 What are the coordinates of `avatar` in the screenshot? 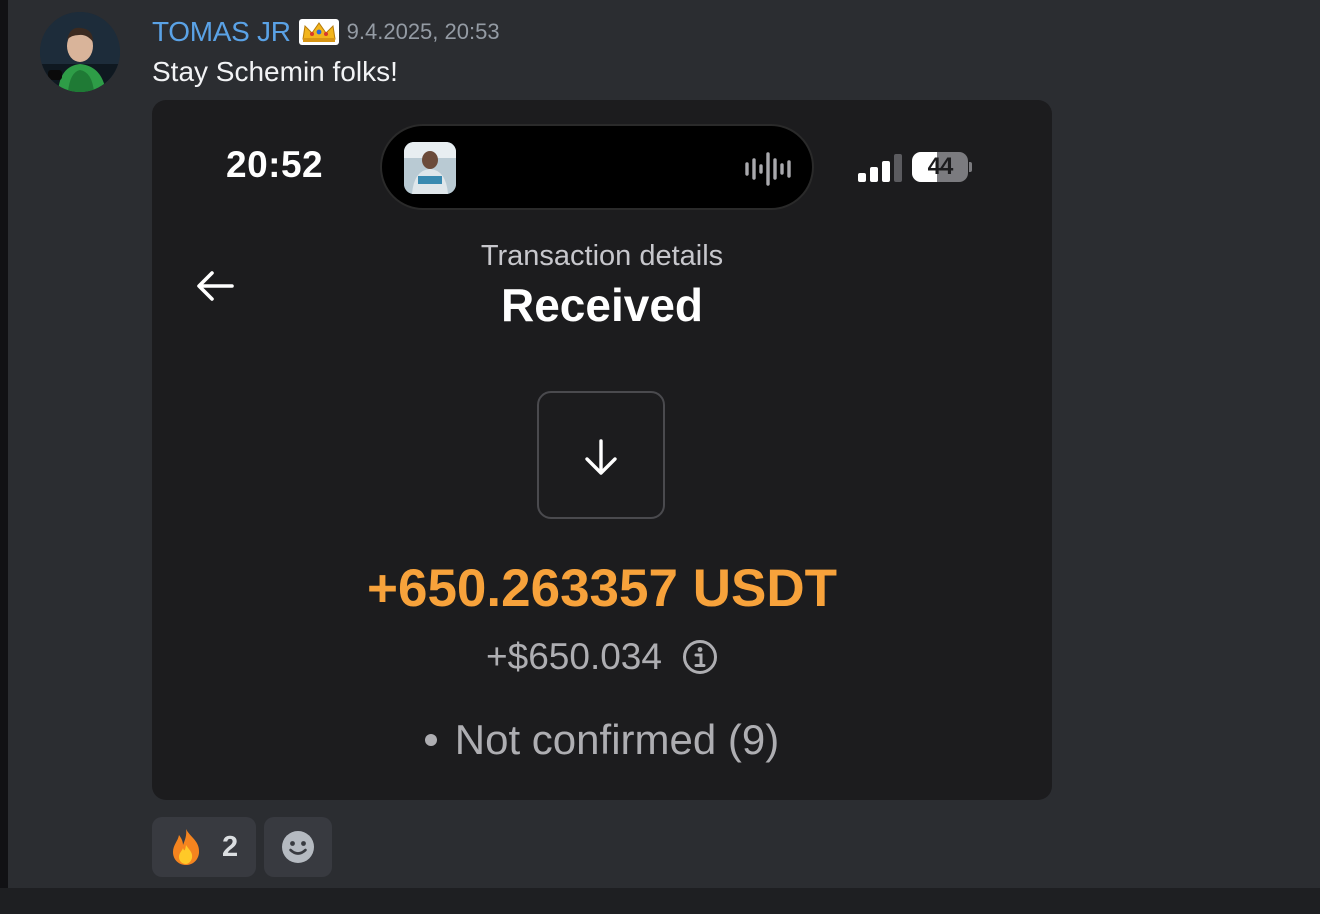 It's located at (80, 52).